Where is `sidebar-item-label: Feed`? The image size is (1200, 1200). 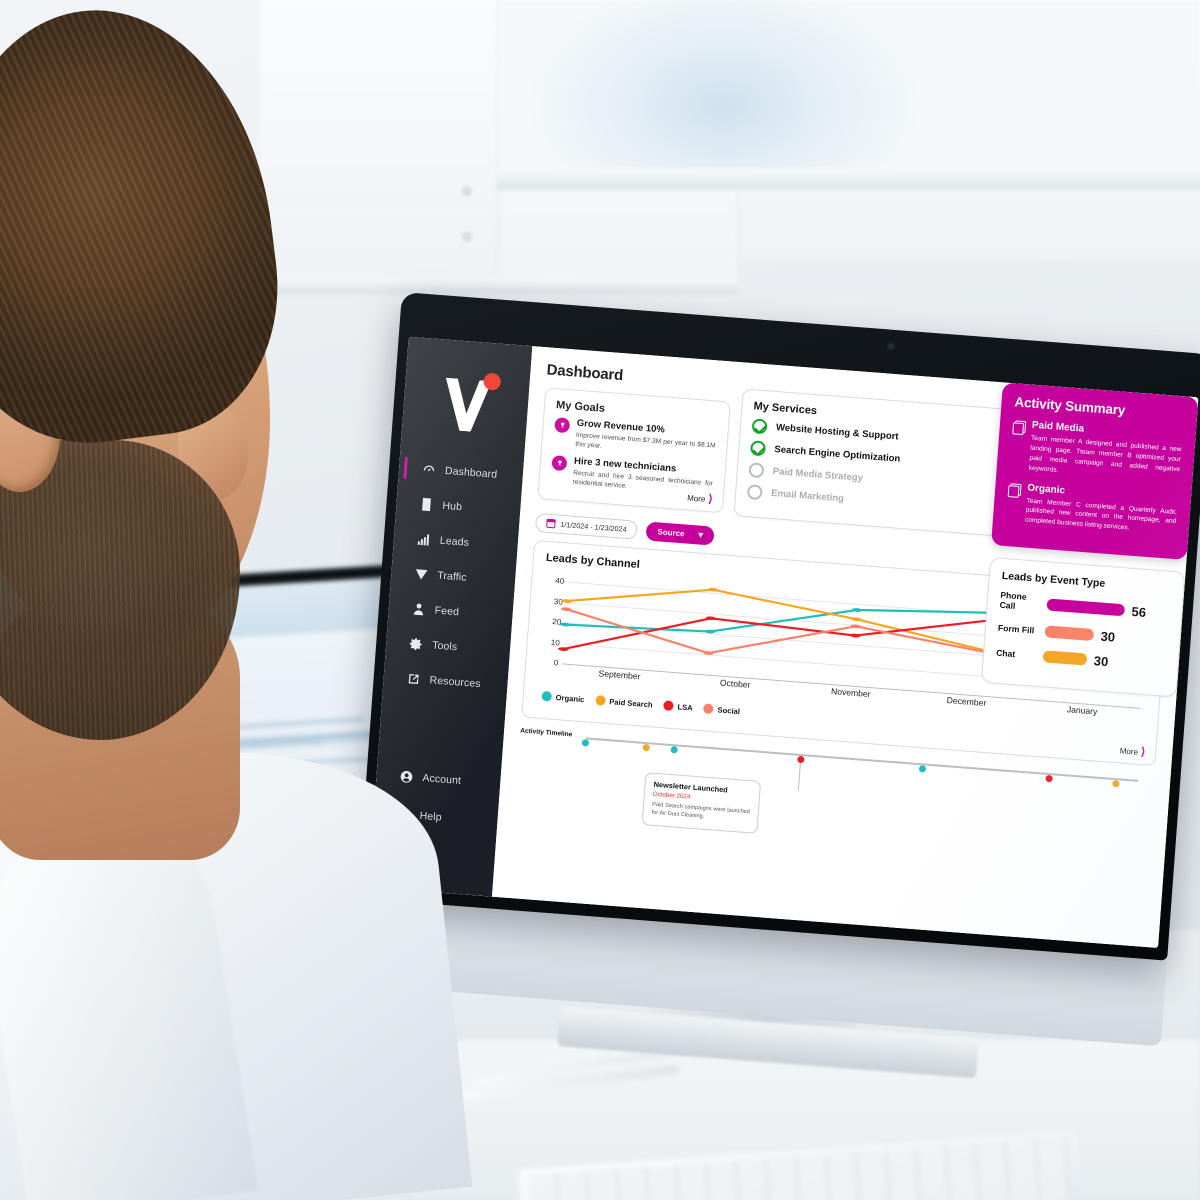 sidebar-item-label: Feed is located at coordinates (447, 611).